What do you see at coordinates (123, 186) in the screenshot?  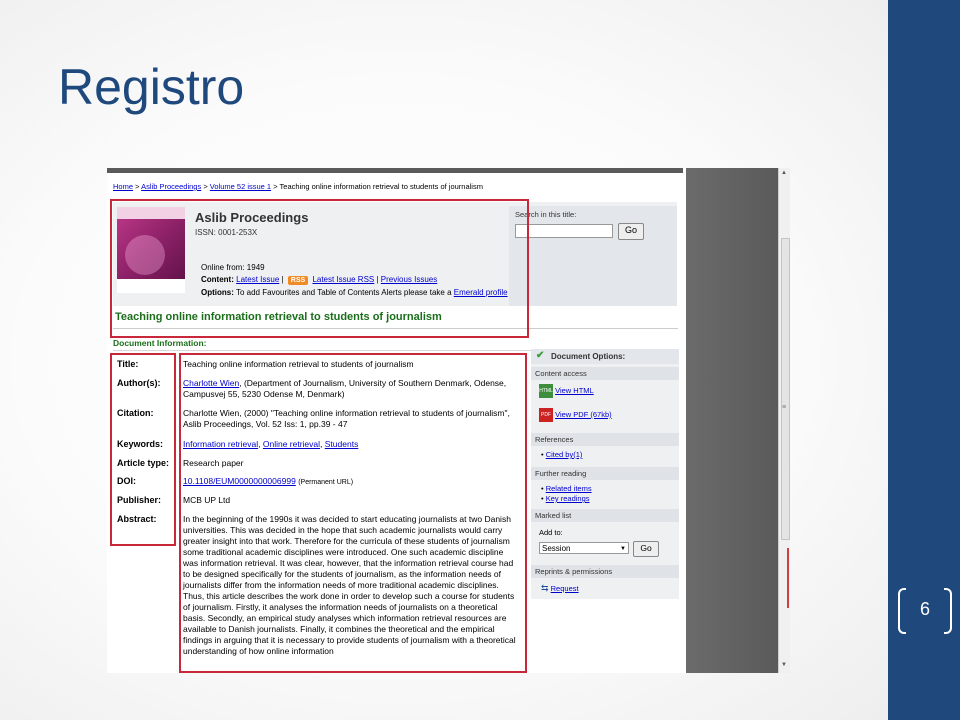 I see `breadcrumb-home-link: Home` at bounding box center [123, 186].